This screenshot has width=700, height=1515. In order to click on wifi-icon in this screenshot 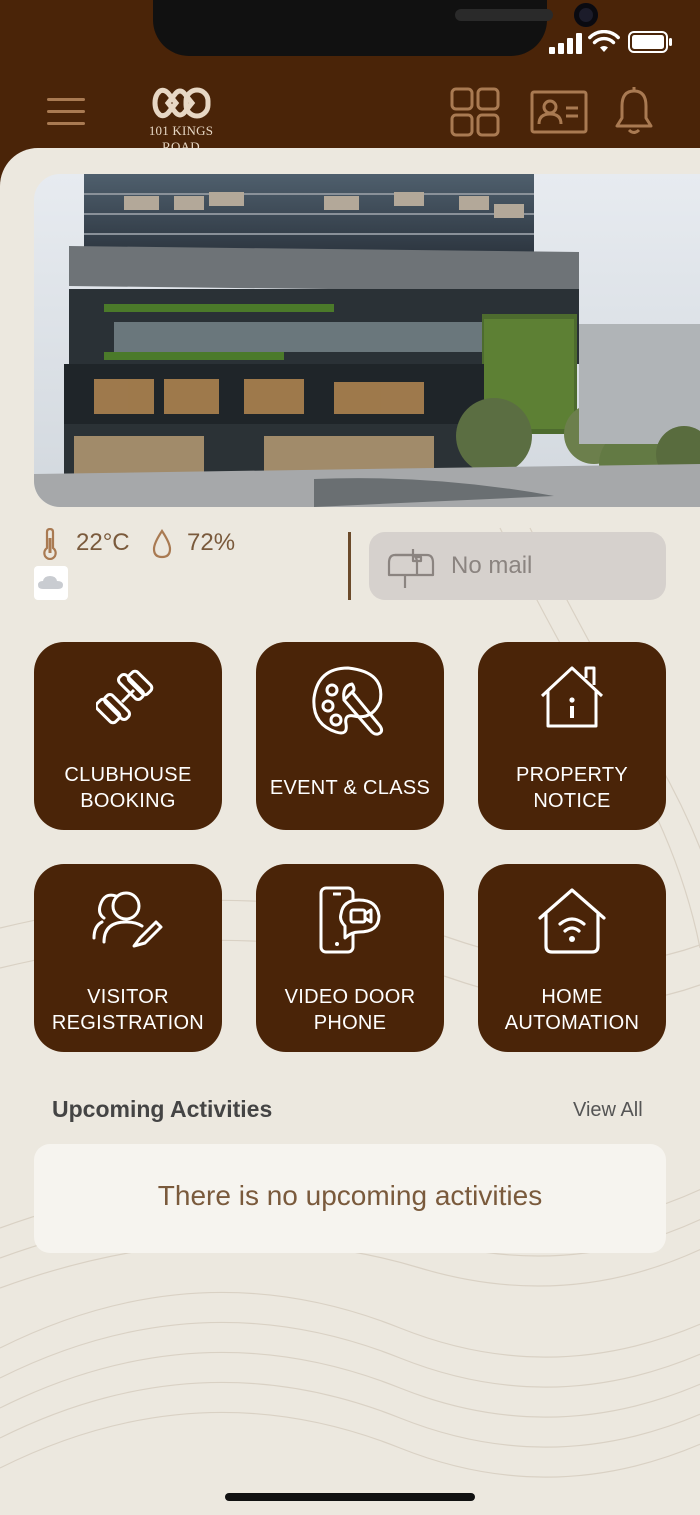, I will do `click(604, 41)`.